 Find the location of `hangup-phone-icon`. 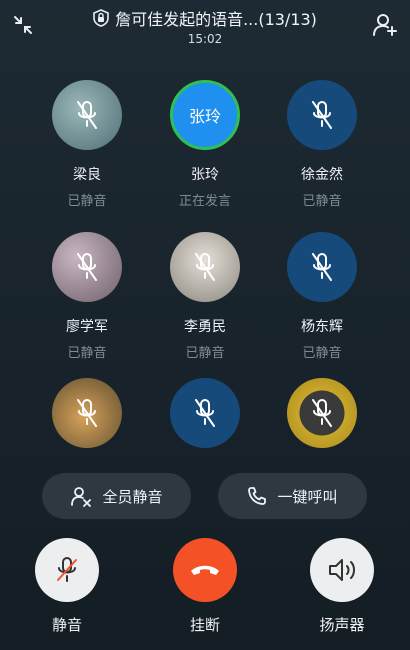

hangup-phone-icon is located at coordinates (205, 570).